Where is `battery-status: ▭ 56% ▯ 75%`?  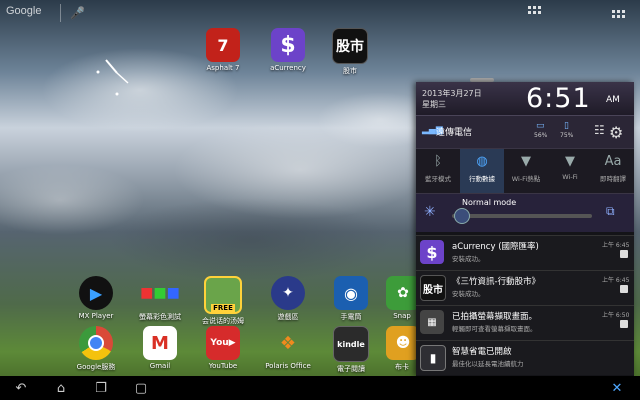
battery-status: ▭ 56% ▯ 75% is located at coordinates (564, 132).